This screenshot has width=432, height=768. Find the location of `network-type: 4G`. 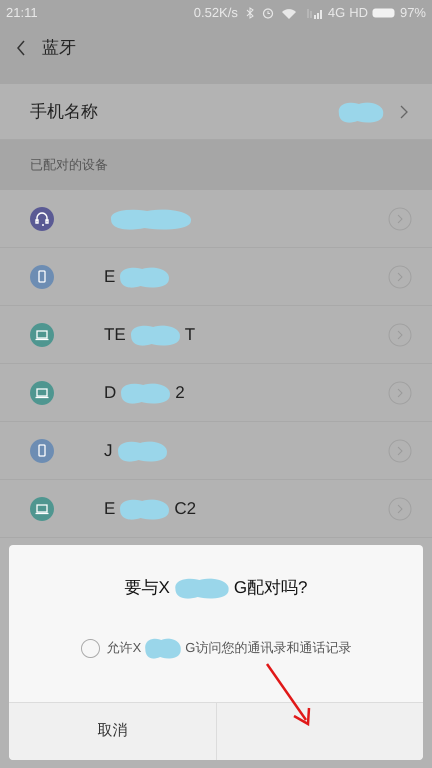

network-type: 4G is located at coordinates (337, 13).